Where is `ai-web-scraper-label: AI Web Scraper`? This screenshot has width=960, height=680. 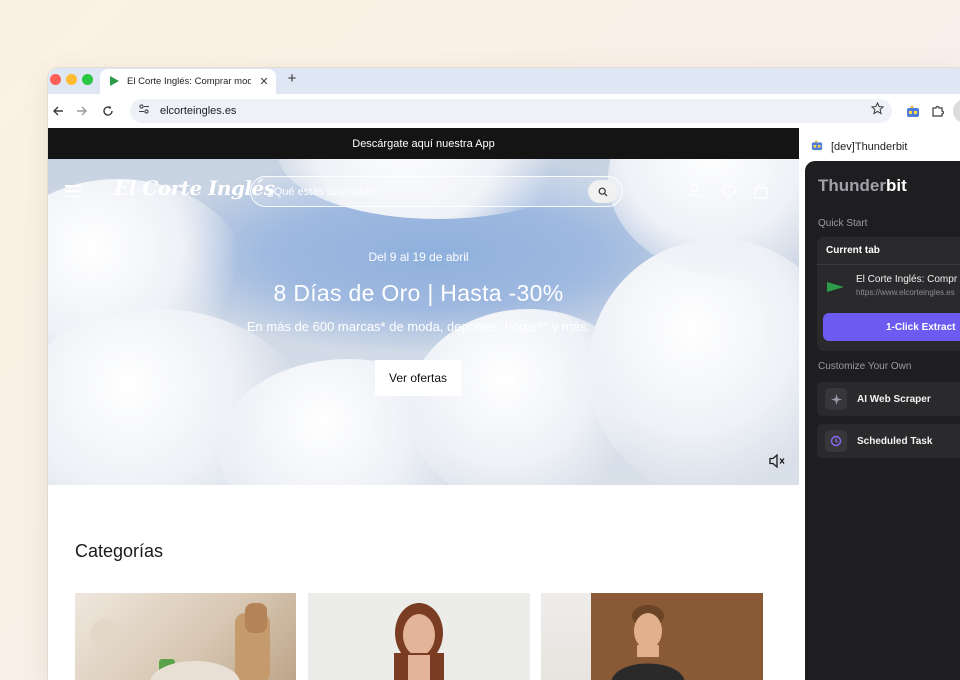
ai-web-scraper-label: AI Web Scraper is located at coordinates (894, 399).